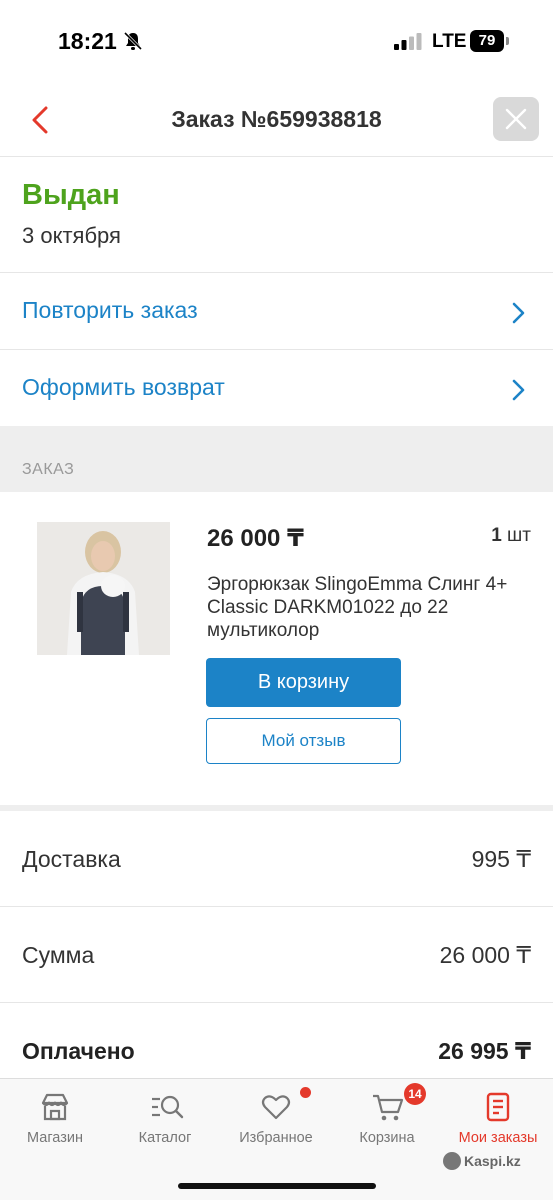 This screenshot has width=553, height=1200. What do you see at coordinates (452, 1161) in the screenshot?
I see `kaspi-logo-icon` at bounding box center [452, 1161].